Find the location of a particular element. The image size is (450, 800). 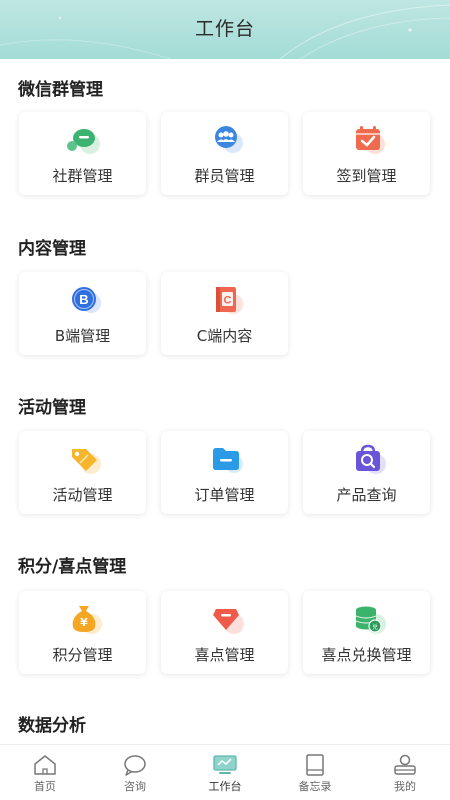

card-label: 群员管理 is located at coordinates (224, 176).